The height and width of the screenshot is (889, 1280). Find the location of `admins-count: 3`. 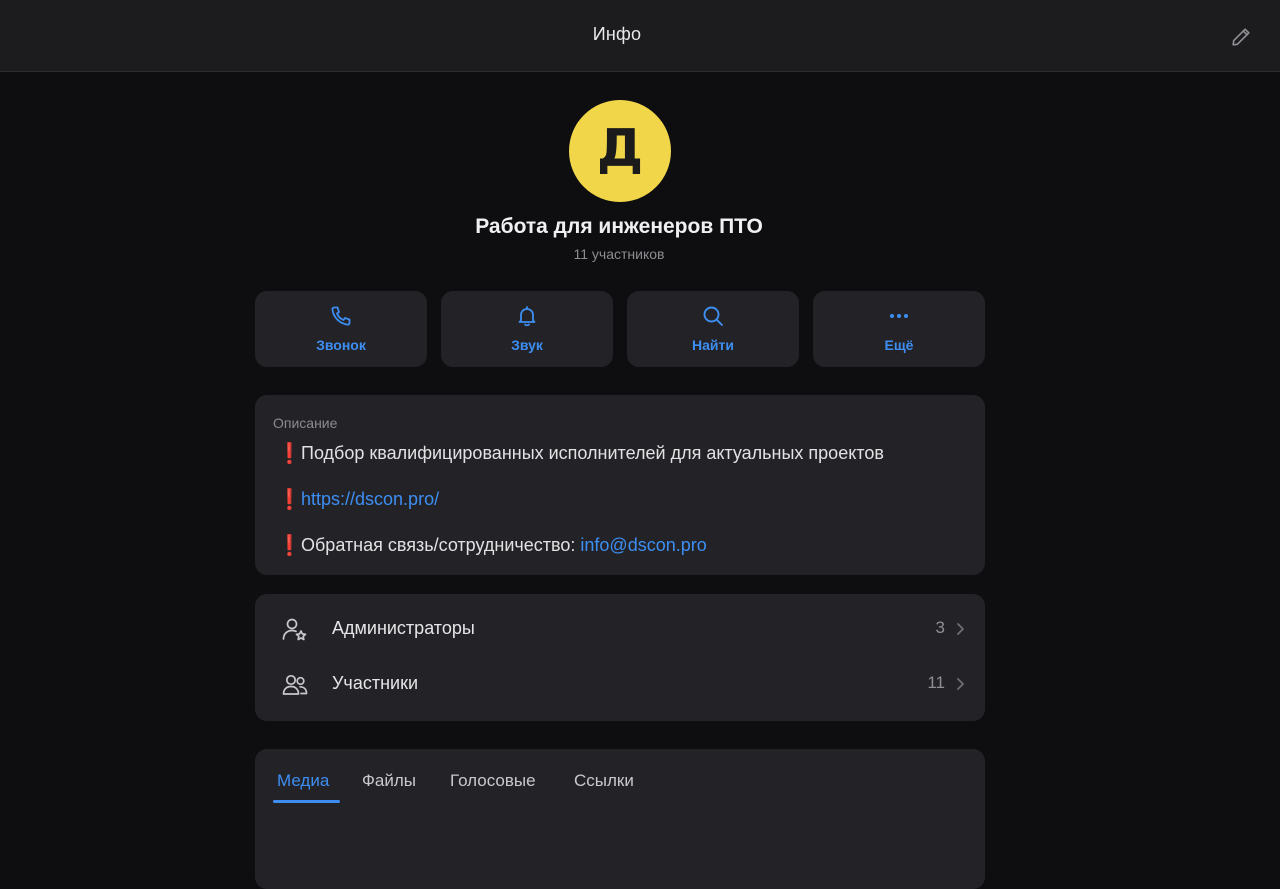

admins-count: 3 is located at coordinates (940, 627).